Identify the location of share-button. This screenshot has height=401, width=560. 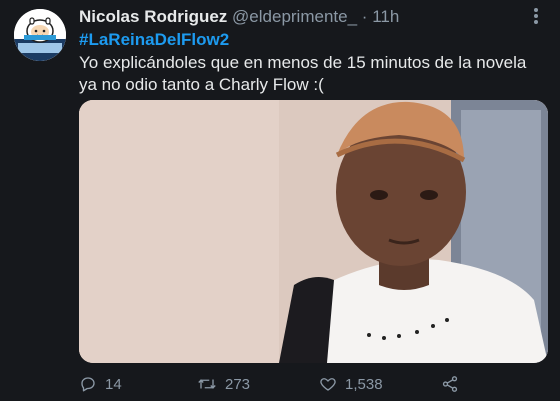
(450, 384).